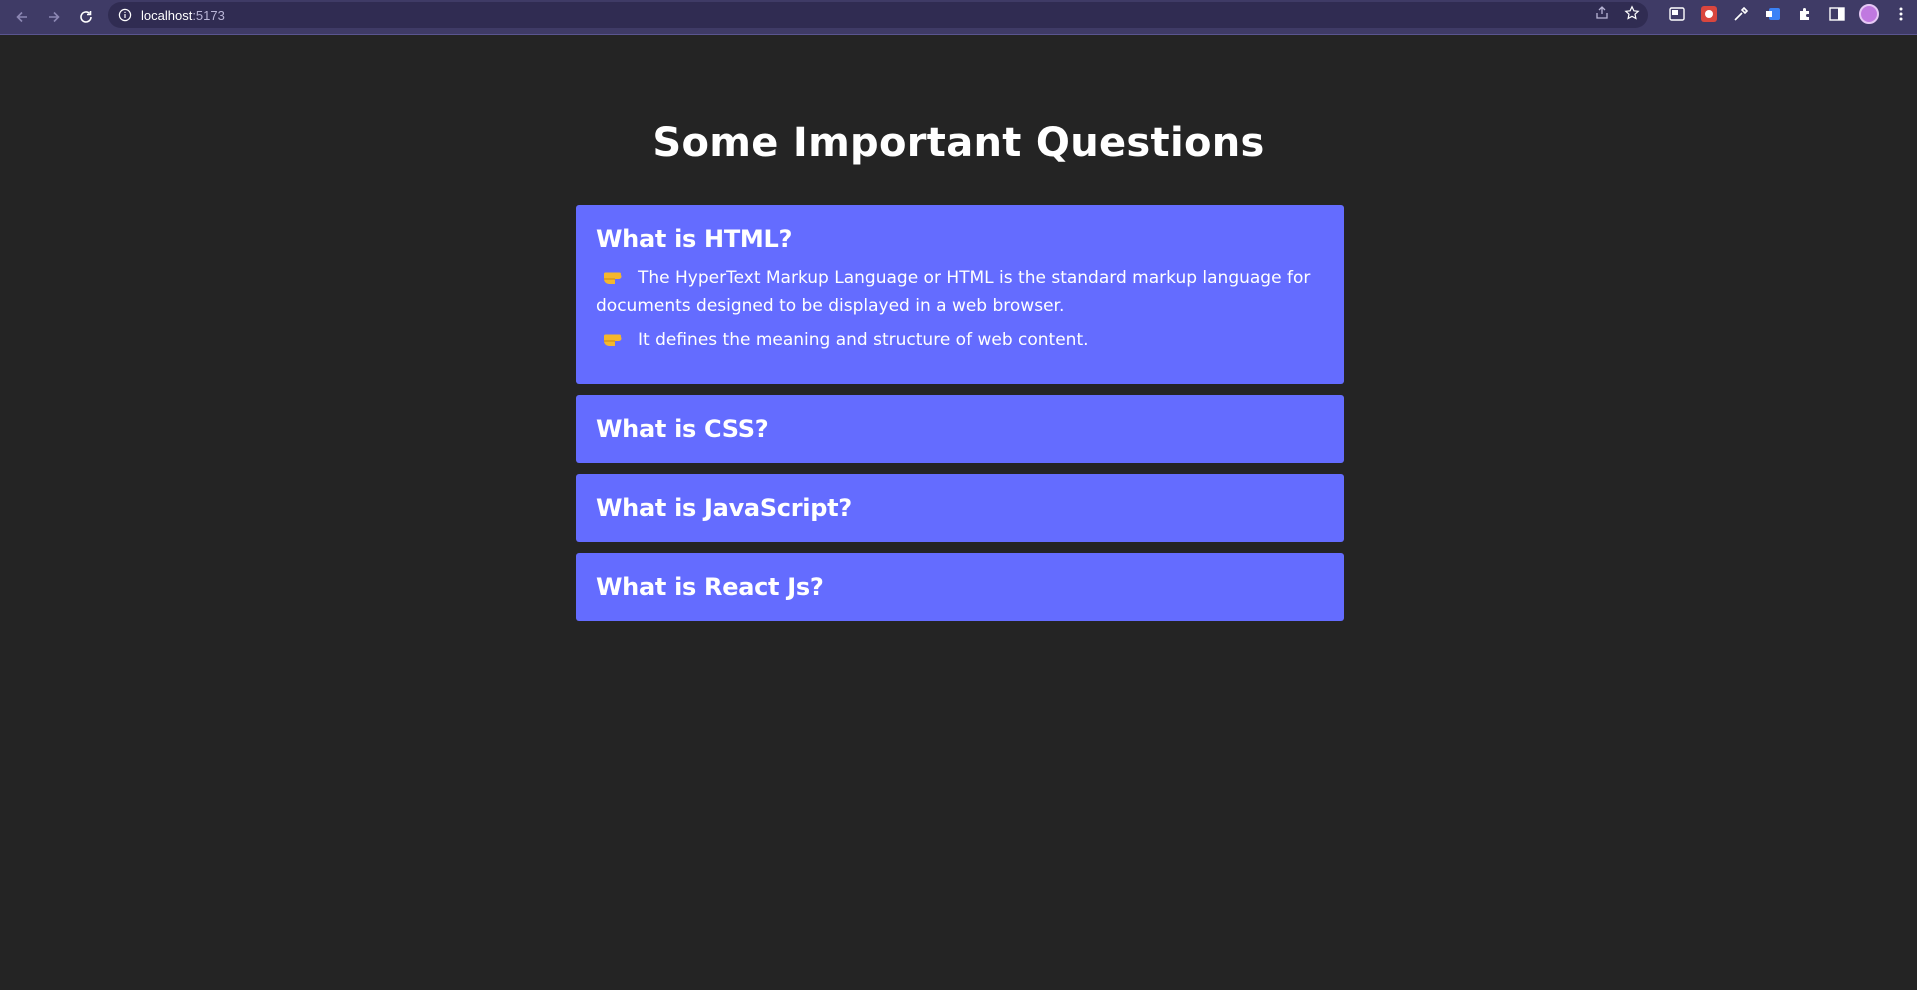 The height and width of the screenshot is (990, 1917). Describe the element at coordinates (22, 17) in the screenshot. I see `back-icon` at that location.